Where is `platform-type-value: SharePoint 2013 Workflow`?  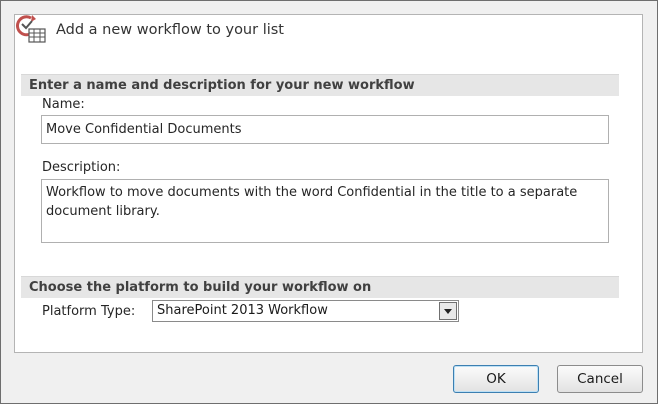 platform-type-value: SharePoint 2013 Workflow is located at coordinates (242, 310).